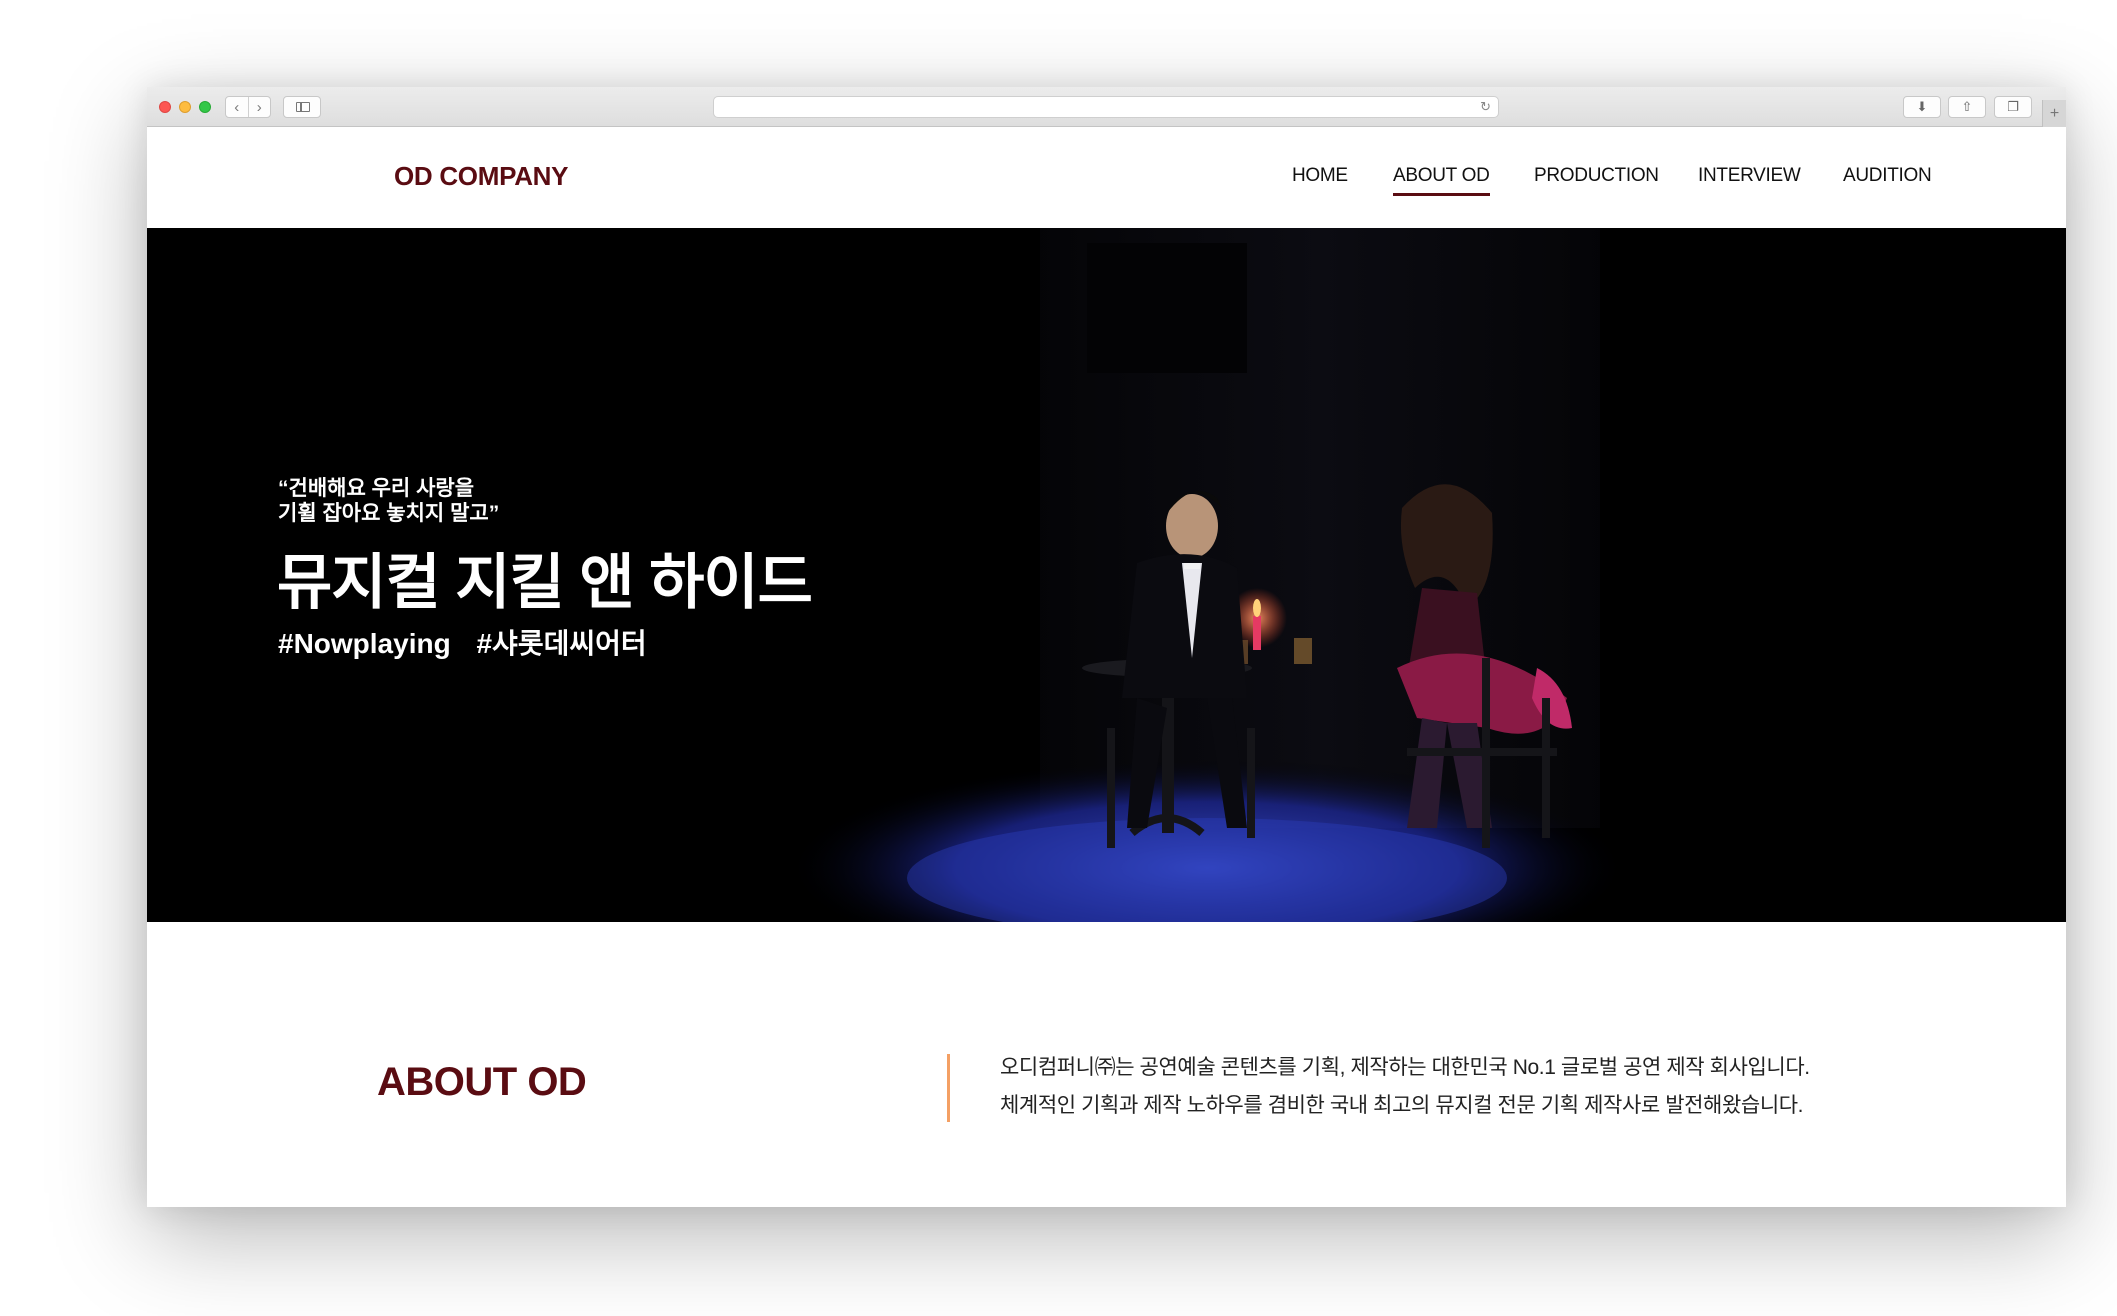  I want to click on history-nav: ‹ ›, so click(248, 107).